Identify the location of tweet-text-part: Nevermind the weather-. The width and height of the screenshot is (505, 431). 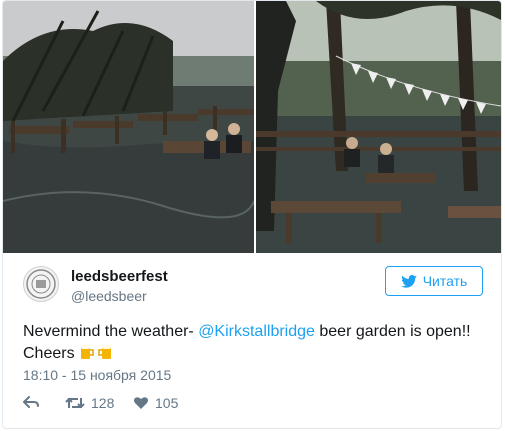
(111, 331).